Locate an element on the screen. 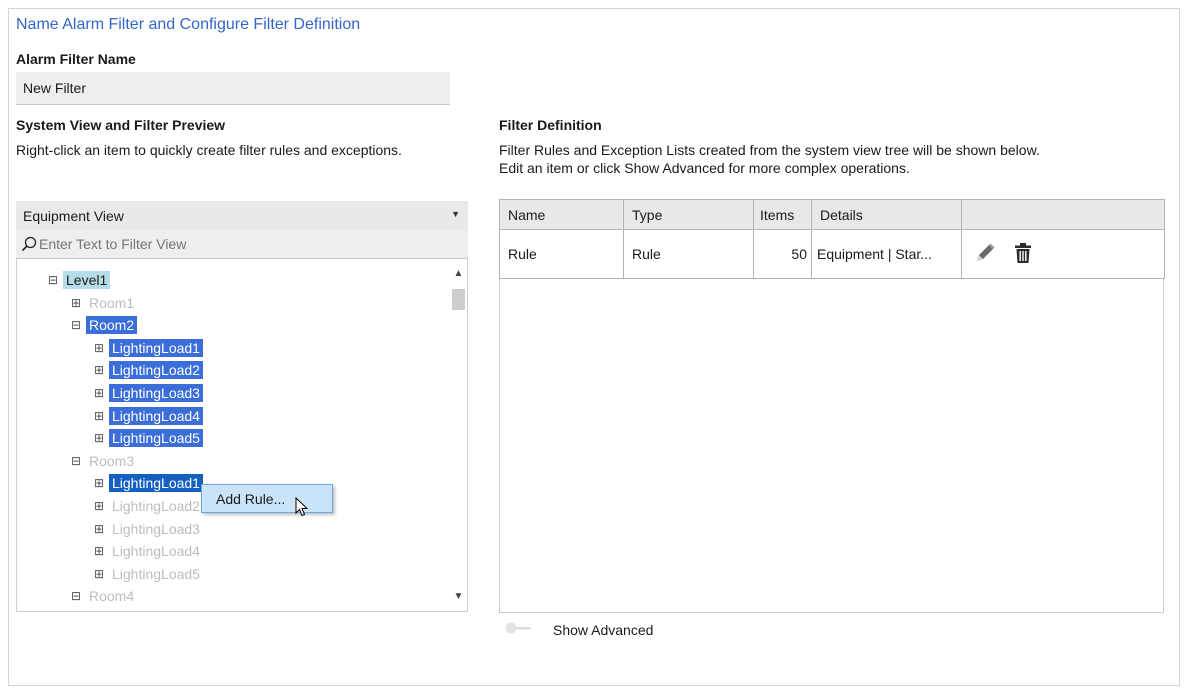 Image resolution: width=1190 pixels, height=694 pixels. view-select: Equipment View ▼ is located at coordinates (242, 215).